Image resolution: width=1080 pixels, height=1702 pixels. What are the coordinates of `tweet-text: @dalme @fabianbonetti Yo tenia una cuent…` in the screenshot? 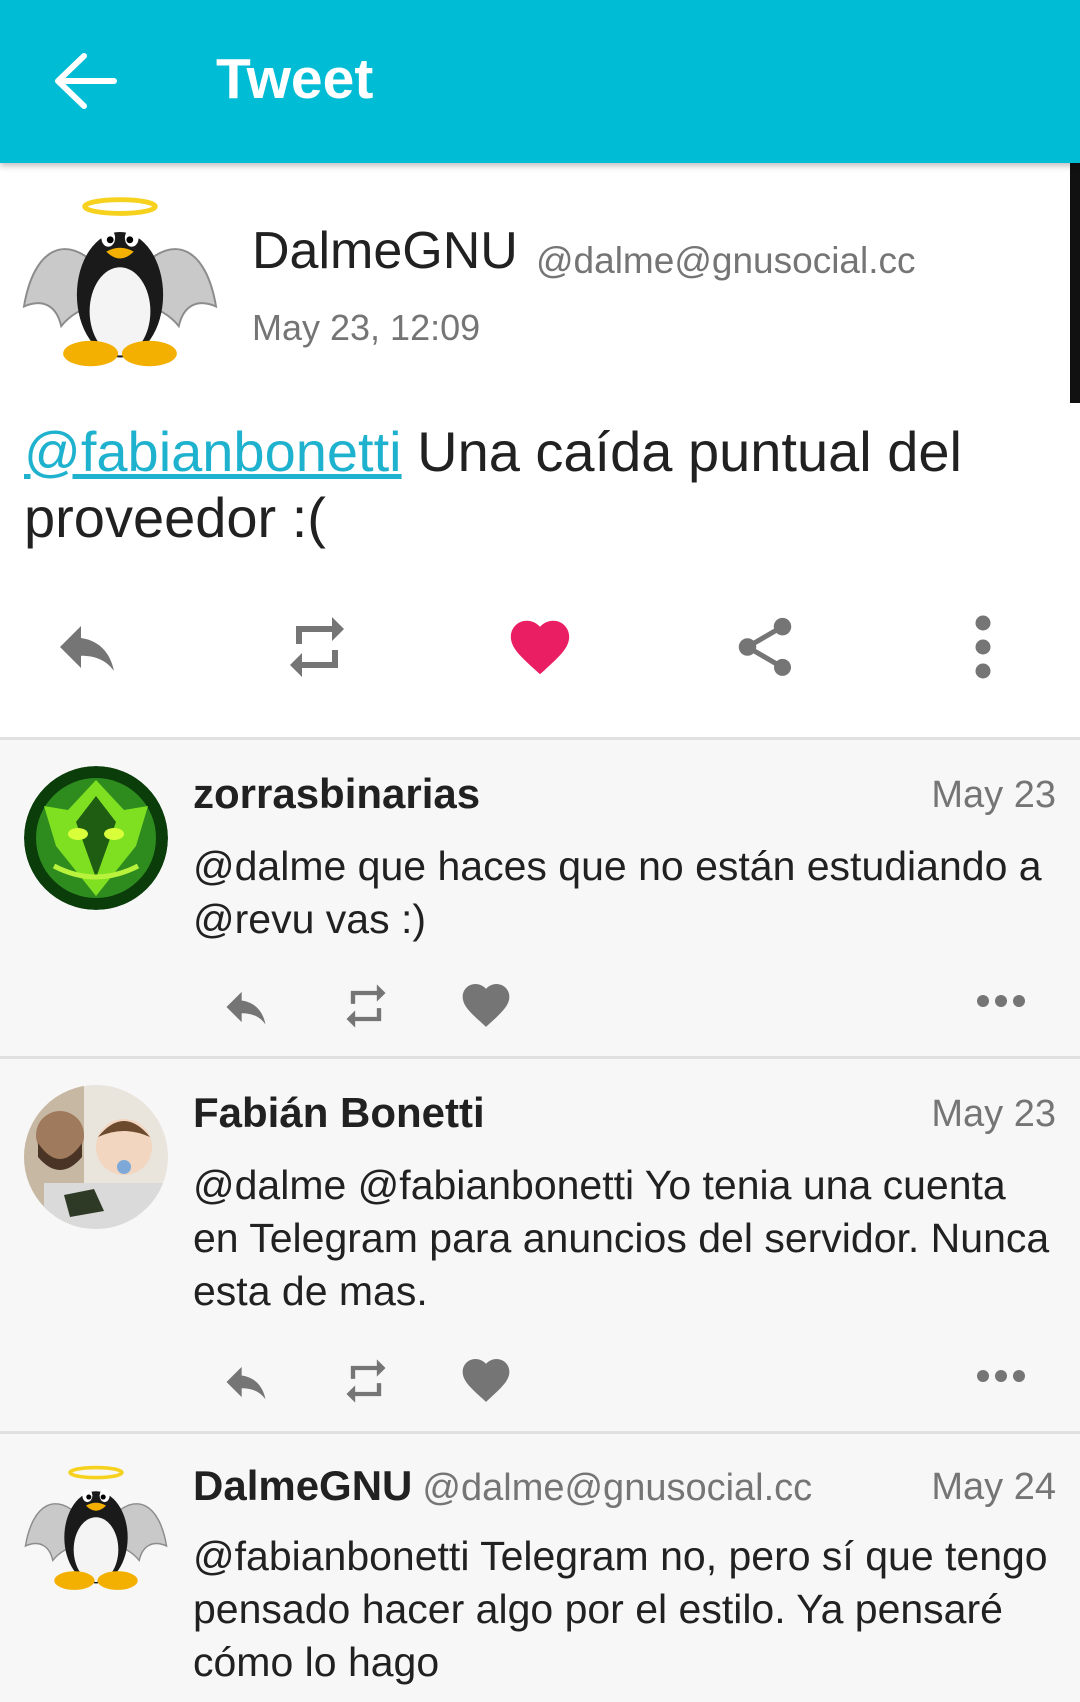 It's located at (621, 1238).